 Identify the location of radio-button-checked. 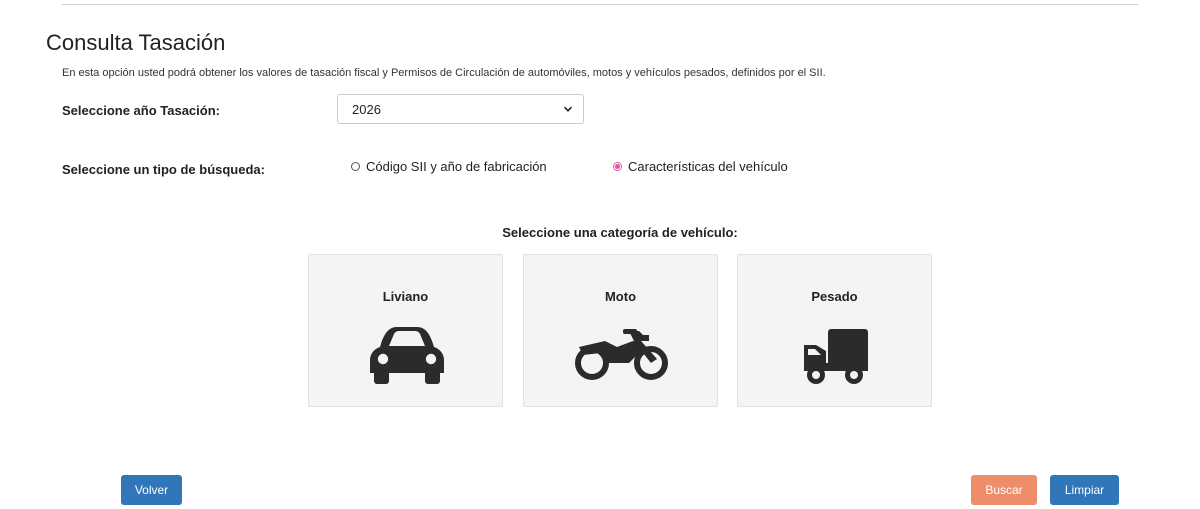
(617, 166).